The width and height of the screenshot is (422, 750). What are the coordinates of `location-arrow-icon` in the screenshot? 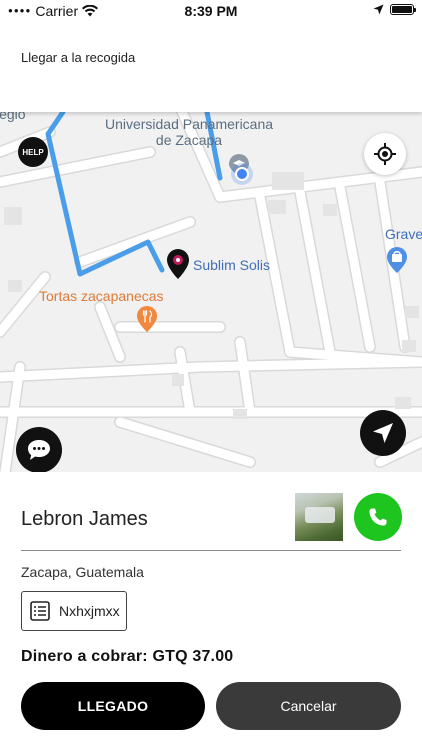 It's located at (378, 9).